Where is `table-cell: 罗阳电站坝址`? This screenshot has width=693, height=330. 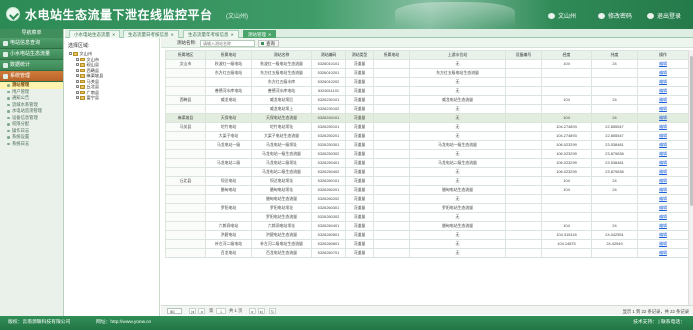
table-cell: 罗阳电站坝址 is located at coordinates (281, 208).